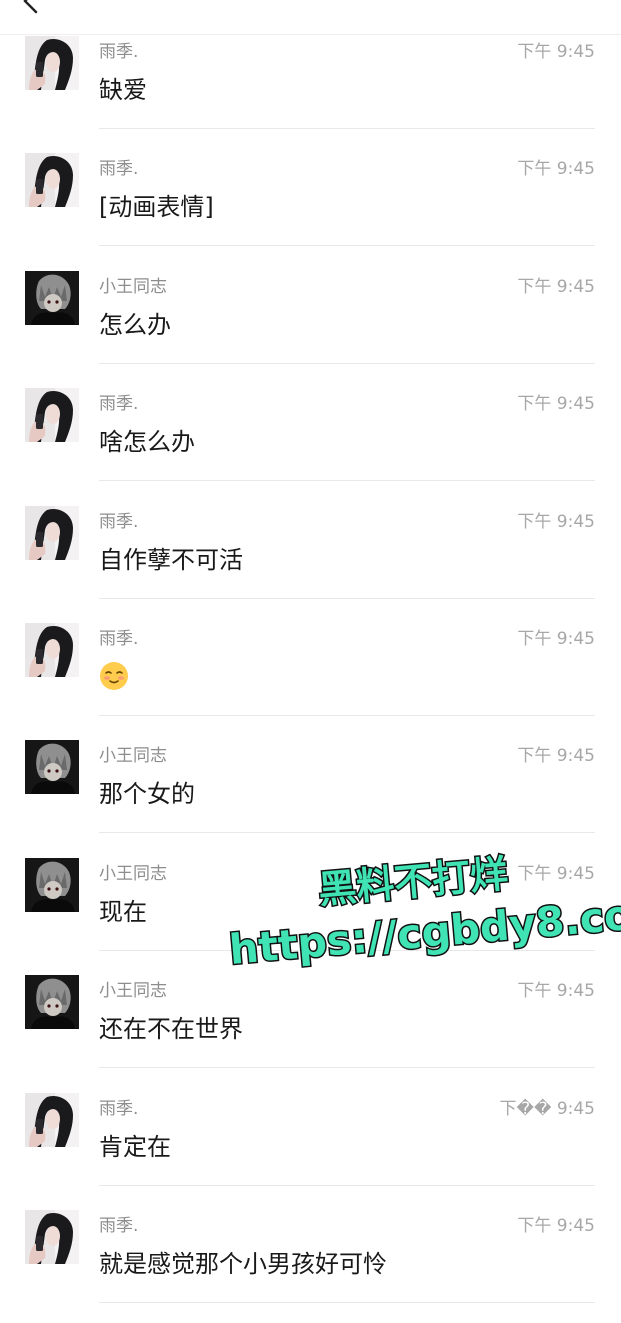 The image size is (621, 1323). Describe the element at coordinates (123, 909) in the screenshot. I see `message-text: 现在` at that location.